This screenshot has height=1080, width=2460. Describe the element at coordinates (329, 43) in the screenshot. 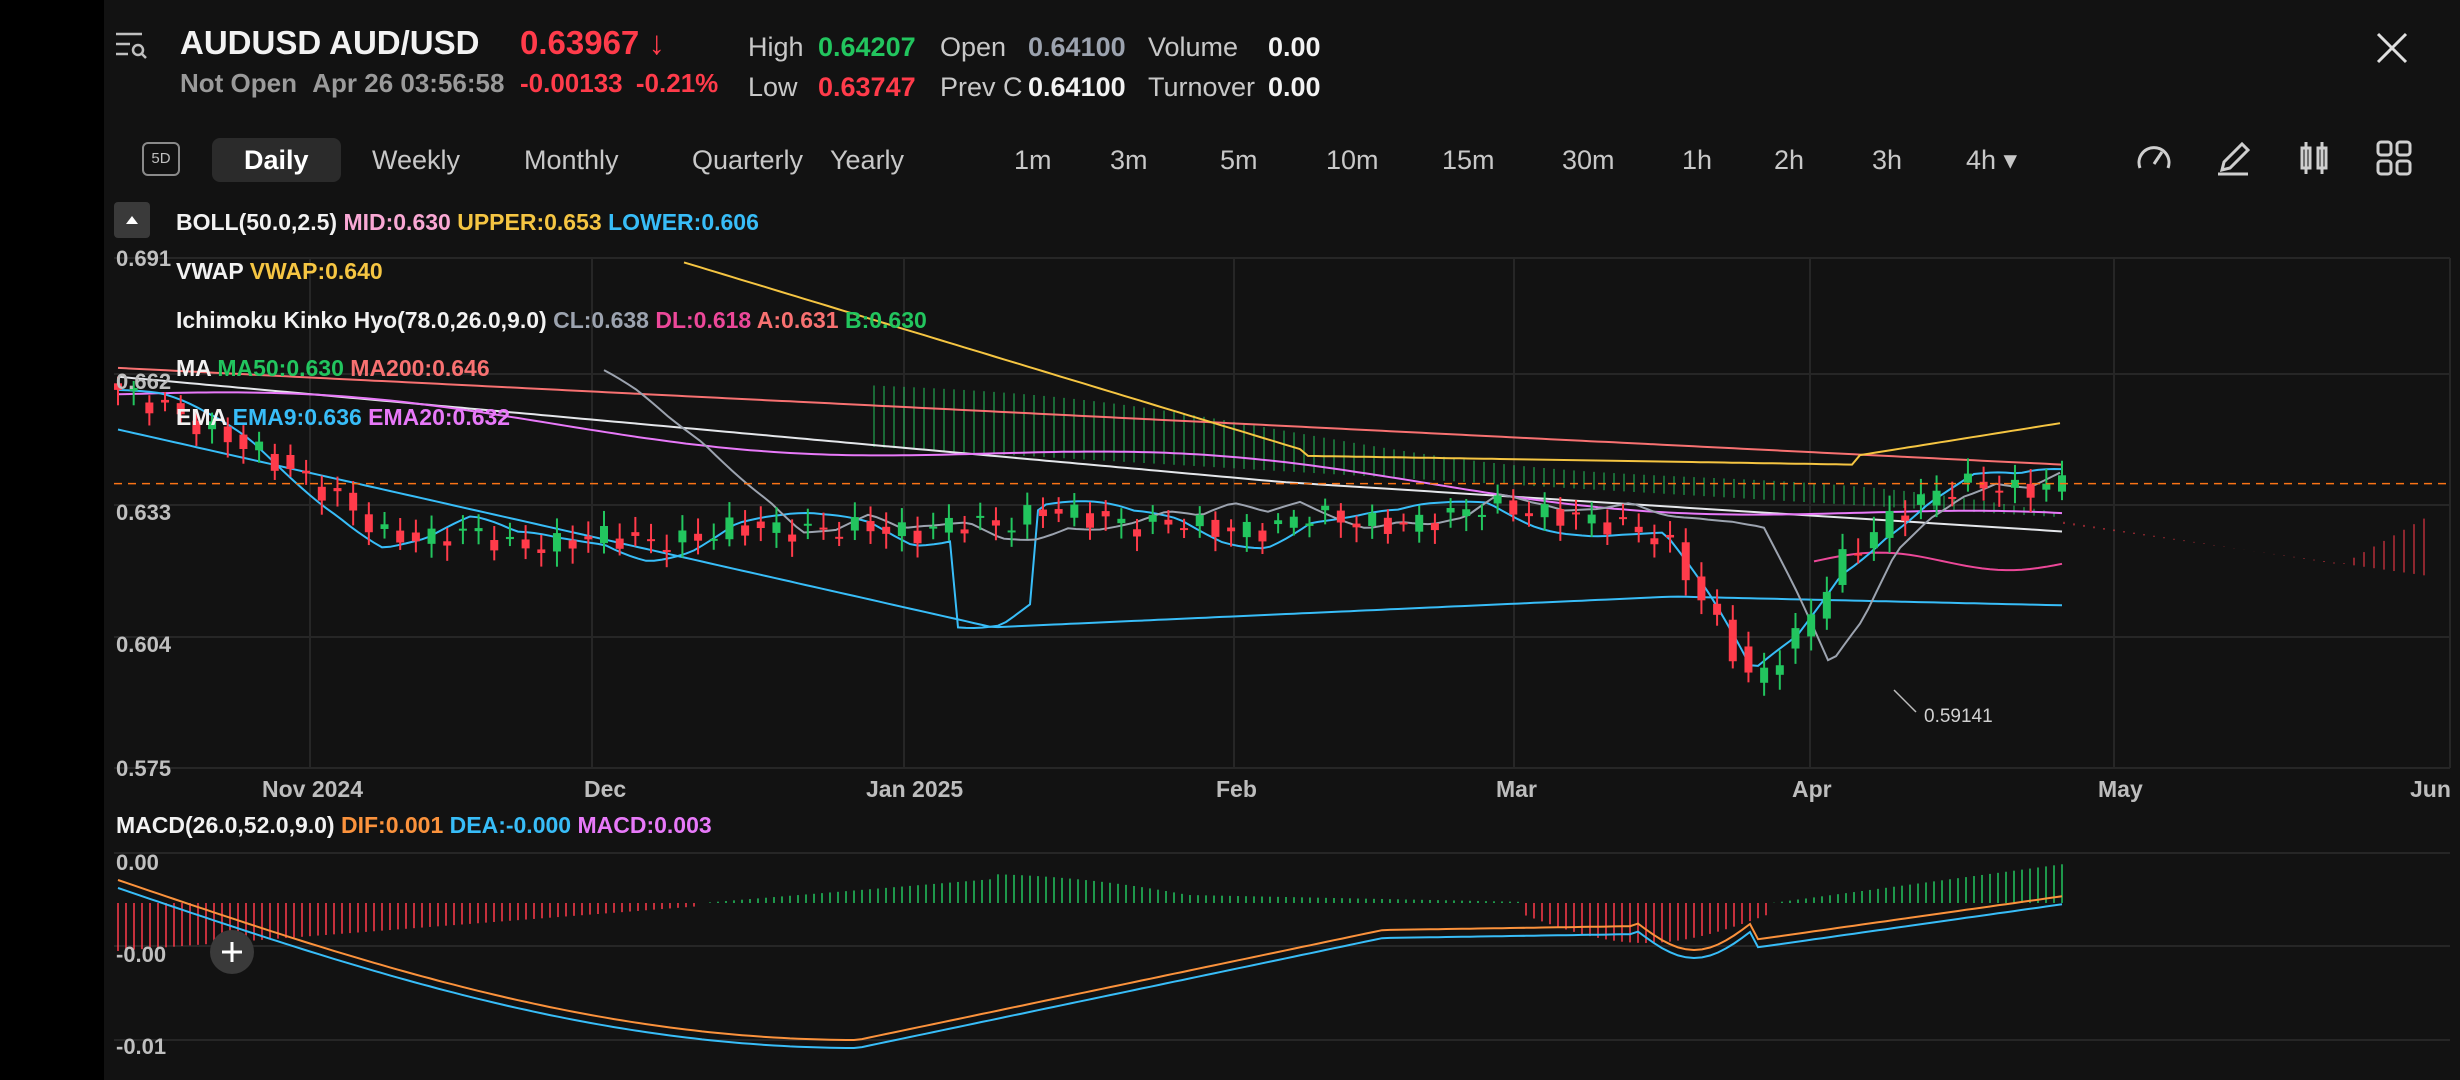

I see `symbol-title: AUDUSD AUD/USD` at that location.